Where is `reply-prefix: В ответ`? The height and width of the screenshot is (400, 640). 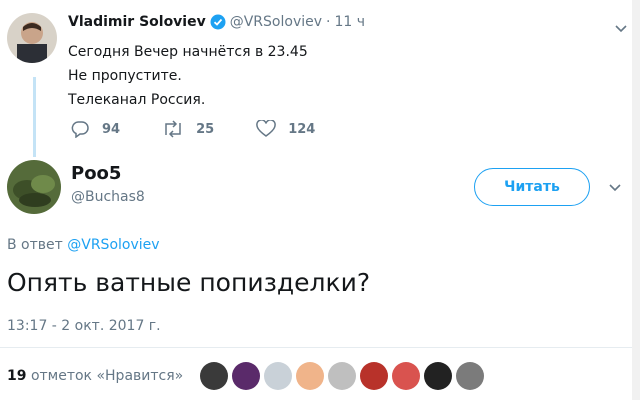 reply-prefix: В ответ is located at coordinates (35, 245).